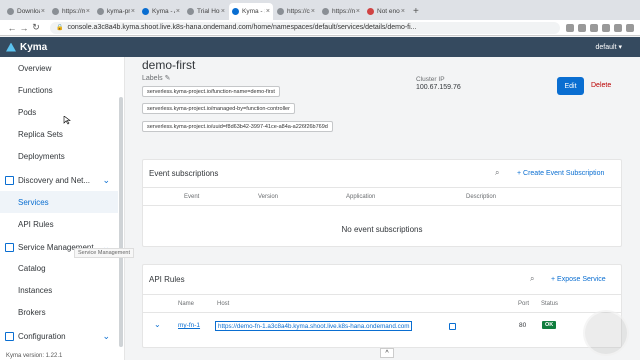  What do you see at coordinates (416, 11) in the screenshot?
I see `new-tab-icon: +` at bounding box center [416, 11].